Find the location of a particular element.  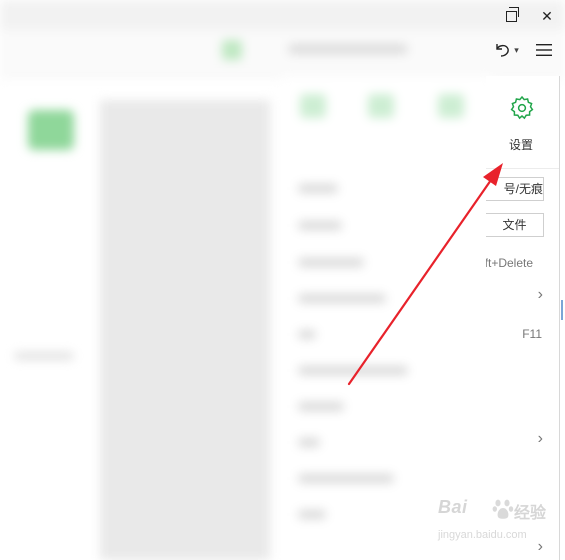

paw-icon is located at coordinates (503, 509).